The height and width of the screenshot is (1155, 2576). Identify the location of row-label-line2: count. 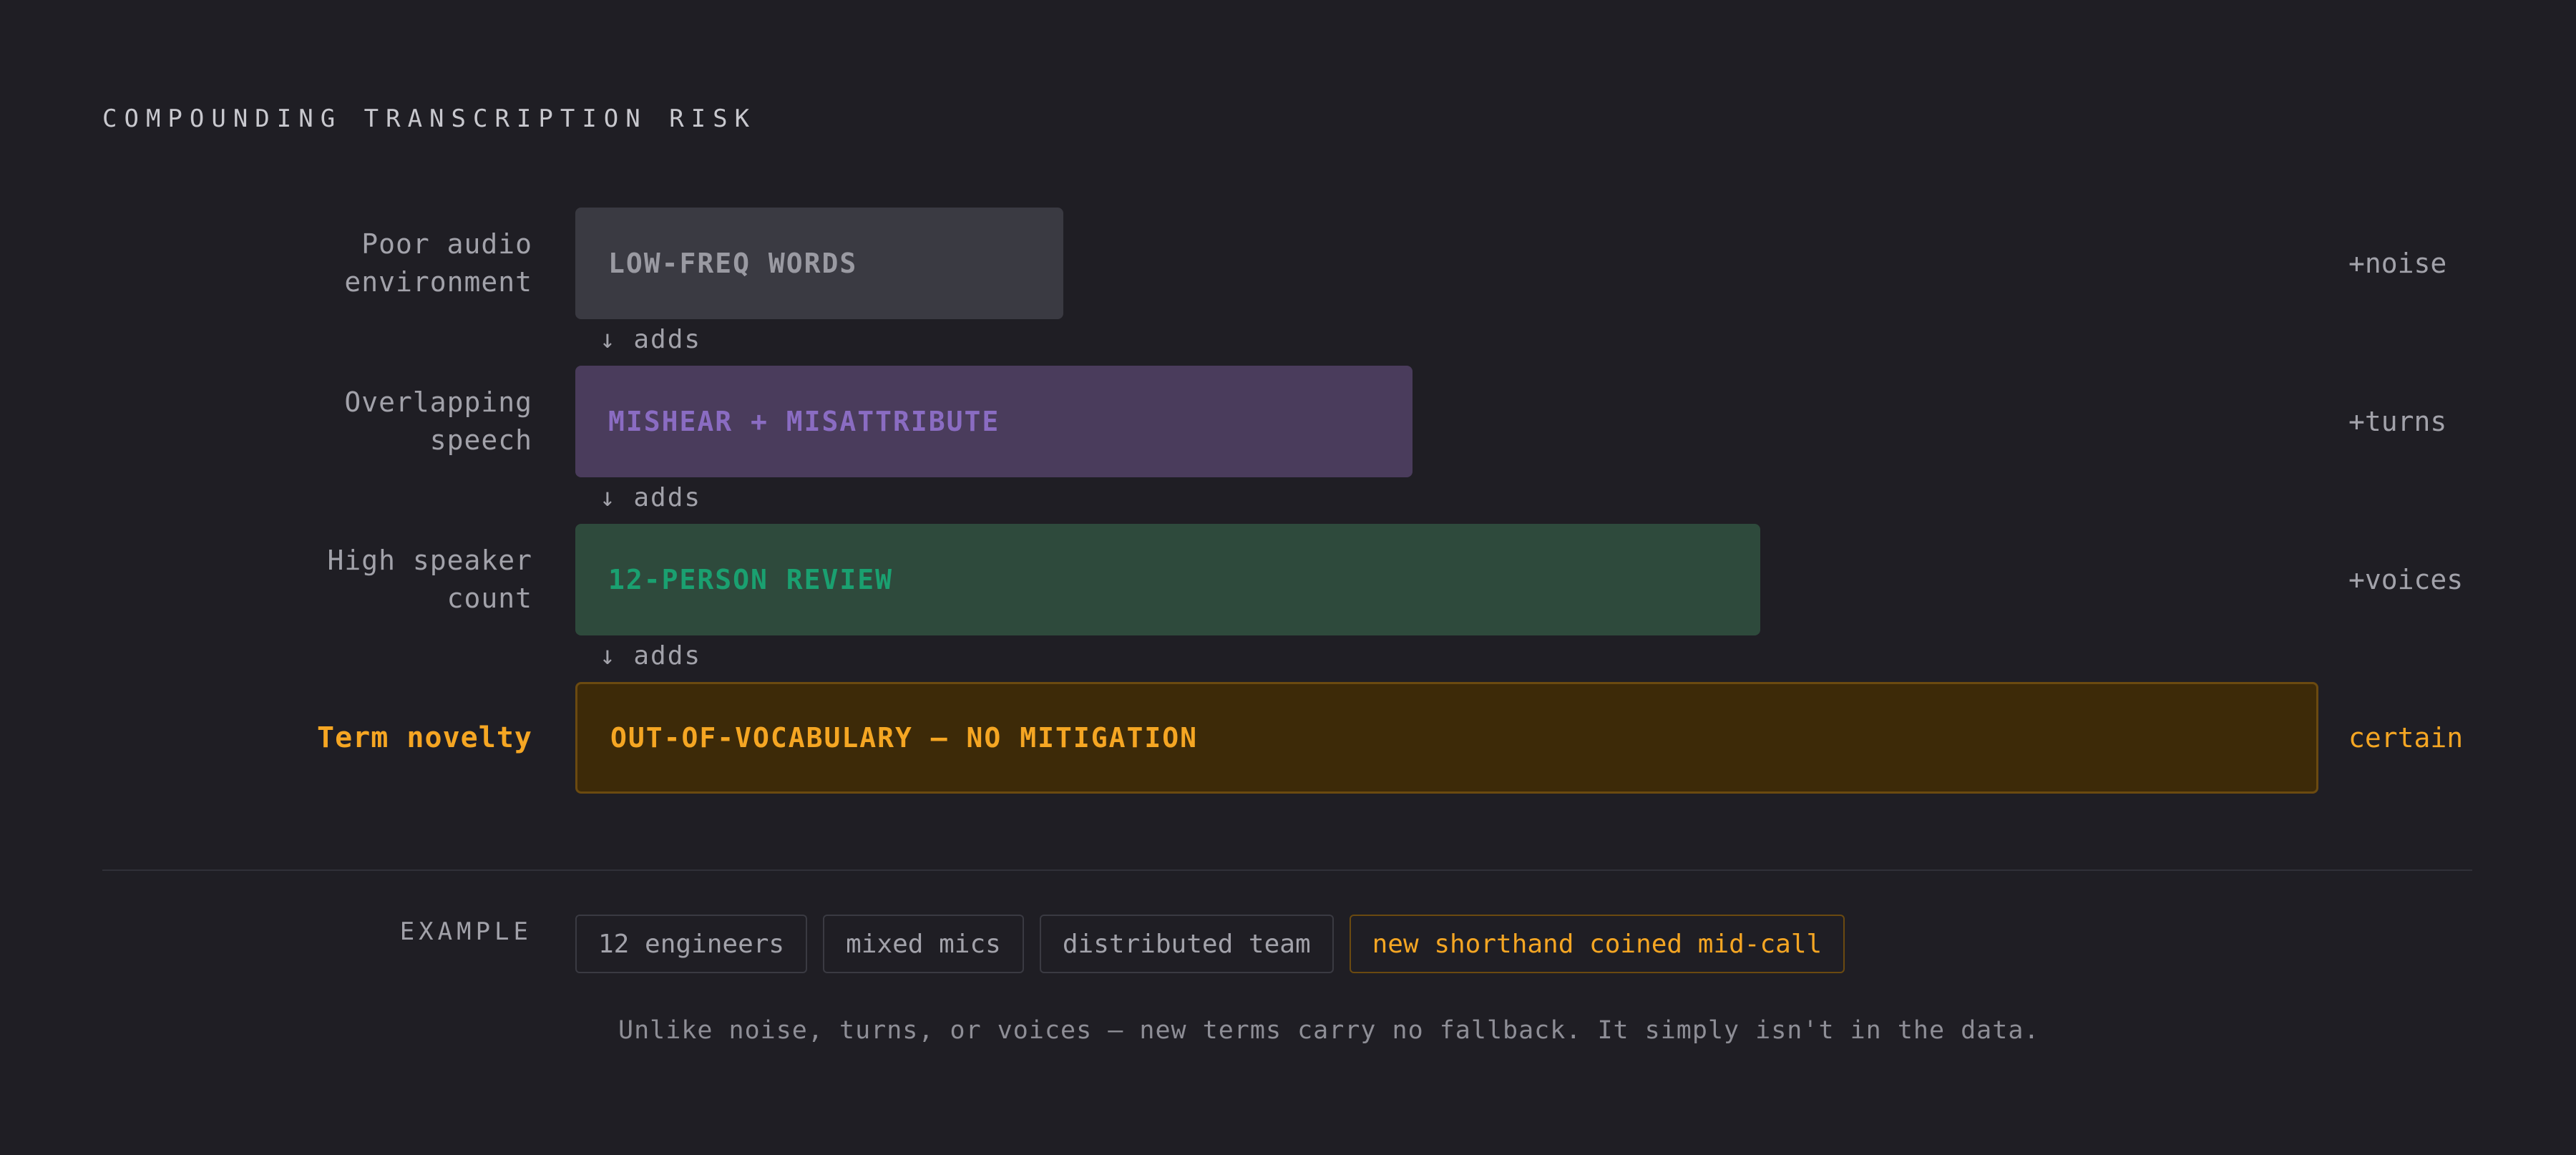
(489, 598).